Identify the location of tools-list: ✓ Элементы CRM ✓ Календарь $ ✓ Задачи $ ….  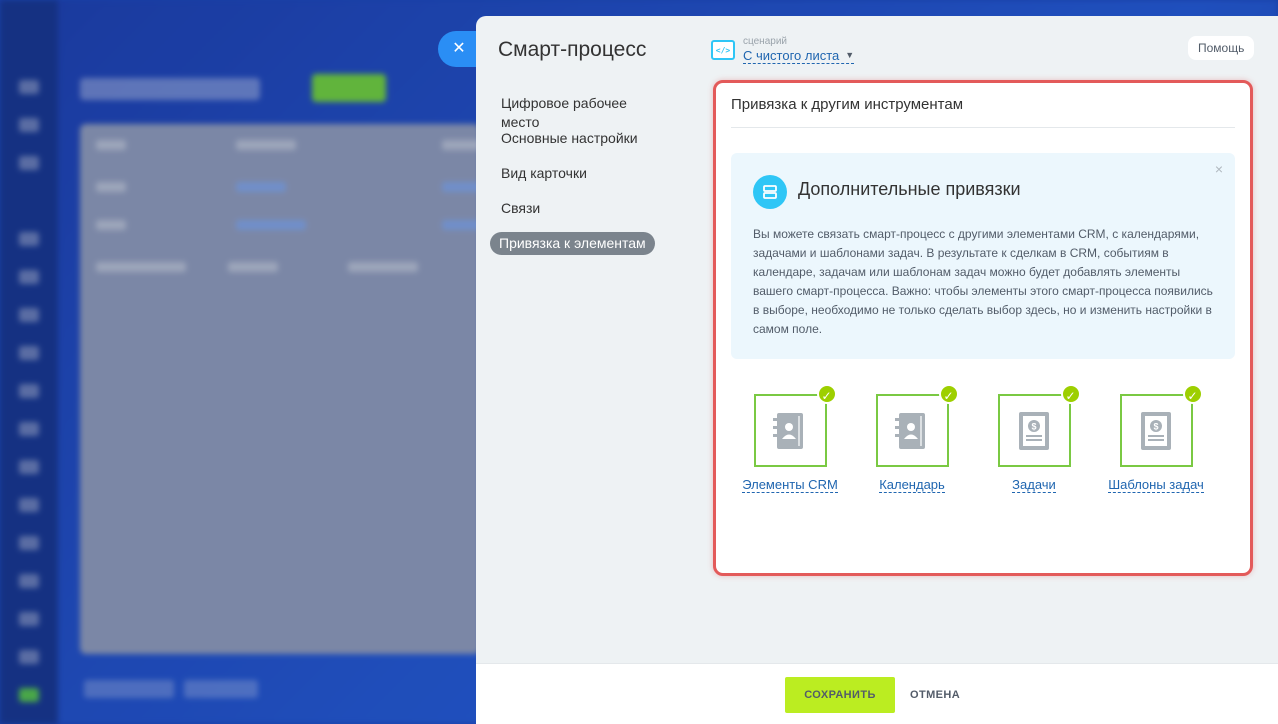
(983, 441).